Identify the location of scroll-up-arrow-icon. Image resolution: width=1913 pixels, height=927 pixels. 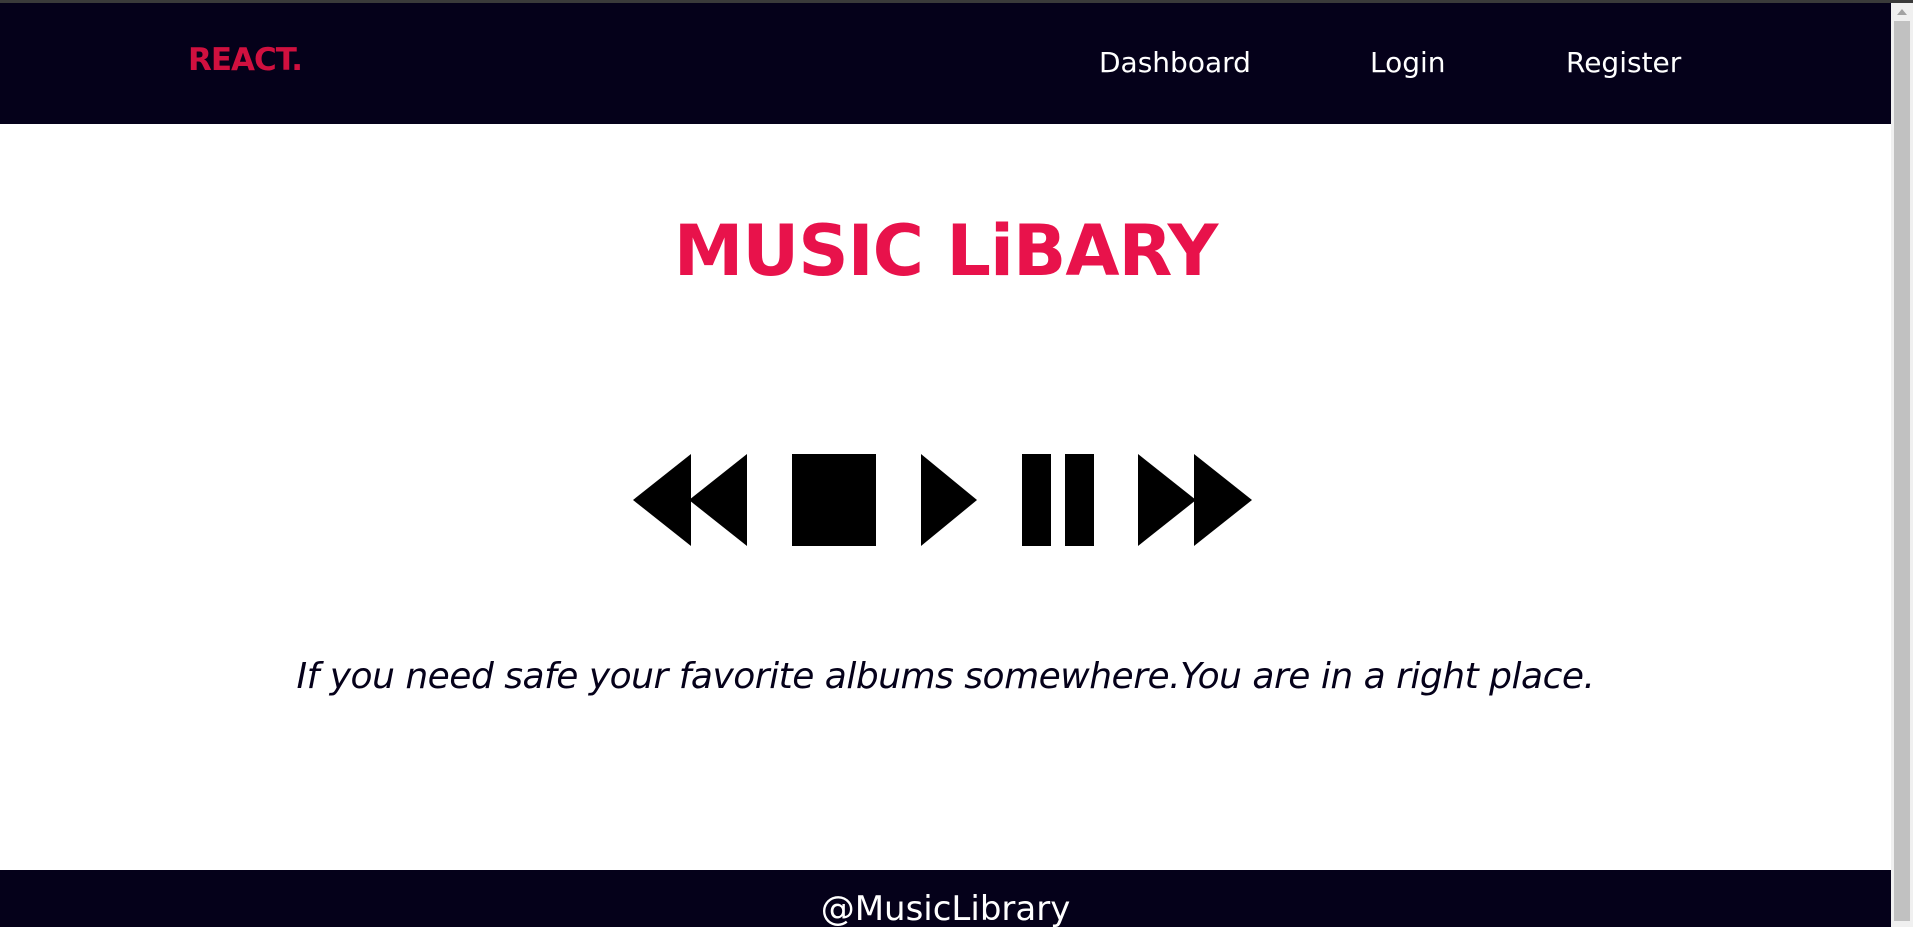
(1902, 12).